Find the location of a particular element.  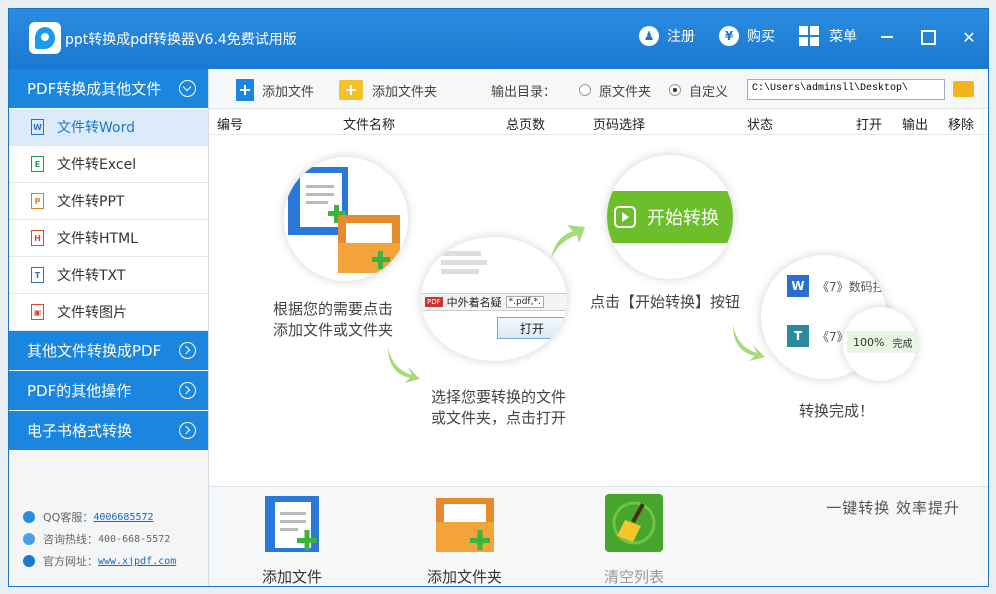

bottom-add-file-label: 添加文件 is located at coordinates (291, 577).